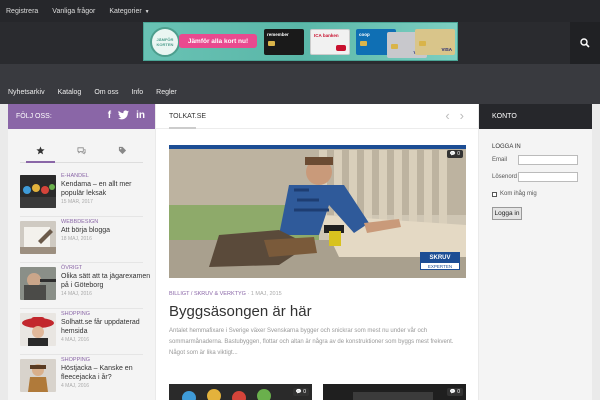 The height and width of the screenshot is (400, 600). What do you see at coordinates (505, 177) in the screenshot?
I see `password-label: Lösenord` at bounding box center [505, 177].